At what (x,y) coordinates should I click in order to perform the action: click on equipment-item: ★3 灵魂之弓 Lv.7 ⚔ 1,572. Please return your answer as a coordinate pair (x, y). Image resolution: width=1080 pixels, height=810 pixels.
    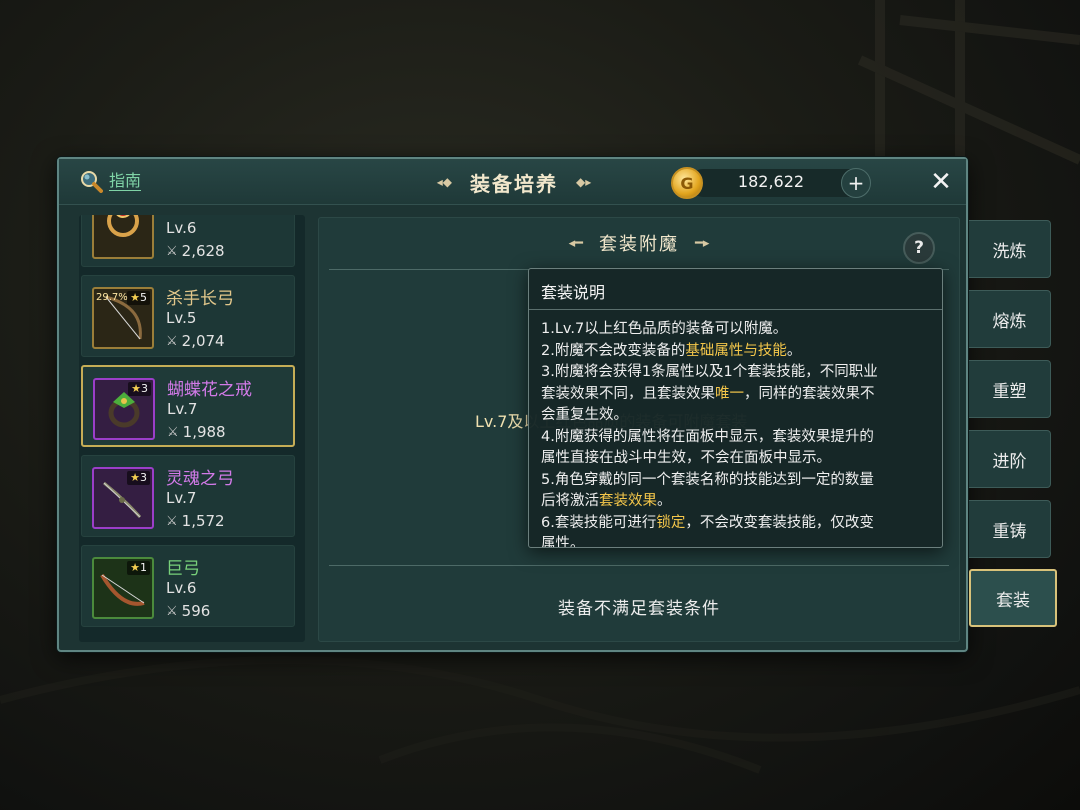
    Looking at the image, I should click on (188, 496).